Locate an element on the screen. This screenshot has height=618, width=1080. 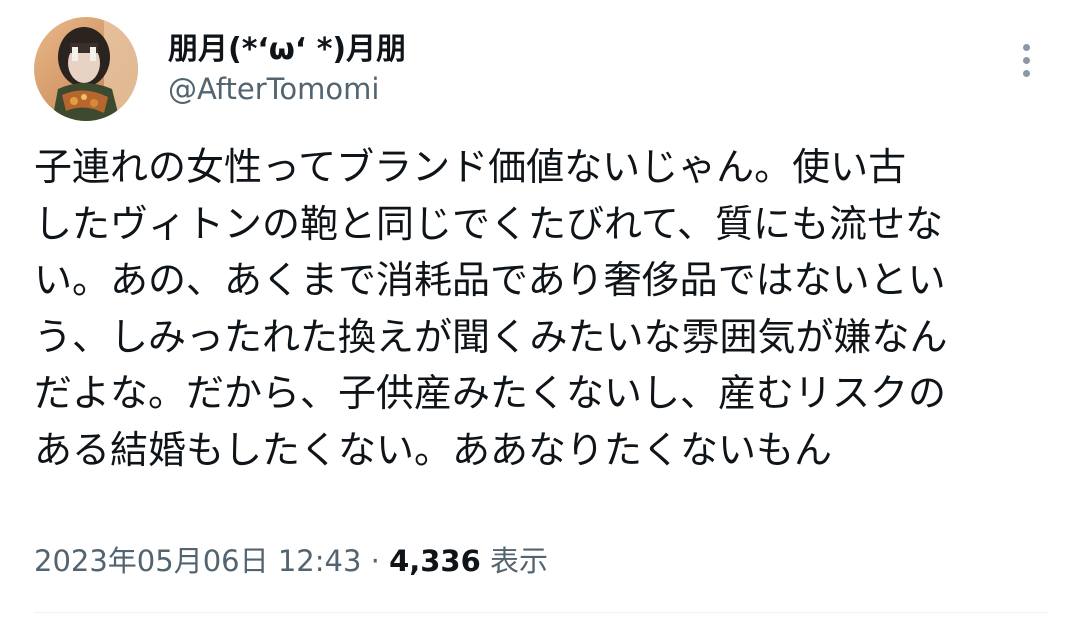
author-display-name: 朋月(*‘ω‘ *)月朋 is located at coordinates (287, 46).